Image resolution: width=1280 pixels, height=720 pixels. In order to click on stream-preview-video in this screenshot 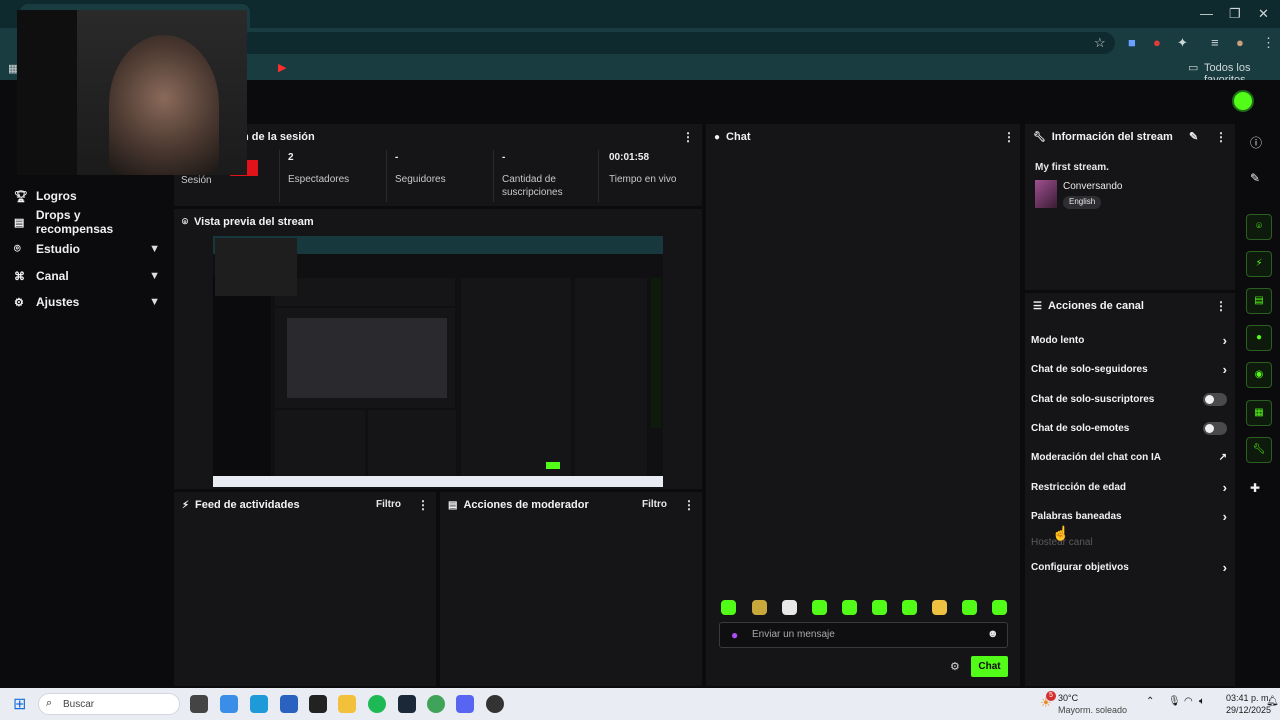, I will do `click(438, 361)`.